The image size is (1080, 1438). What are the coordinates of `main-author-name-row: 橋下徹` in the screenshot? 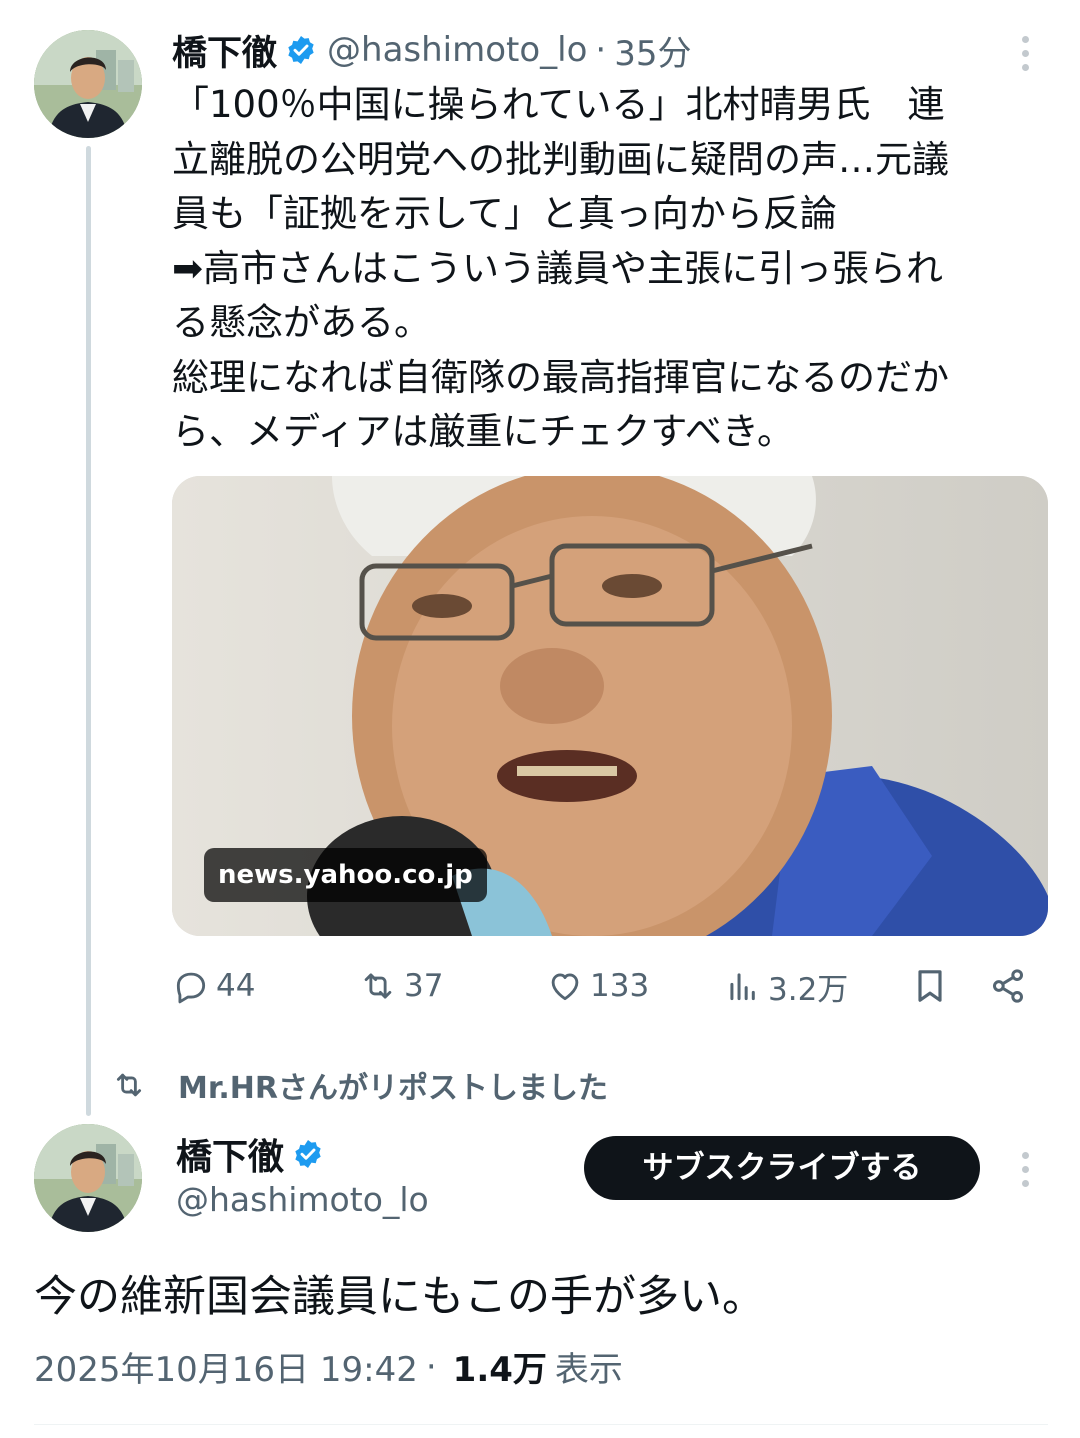 It's located at (255, 1154).